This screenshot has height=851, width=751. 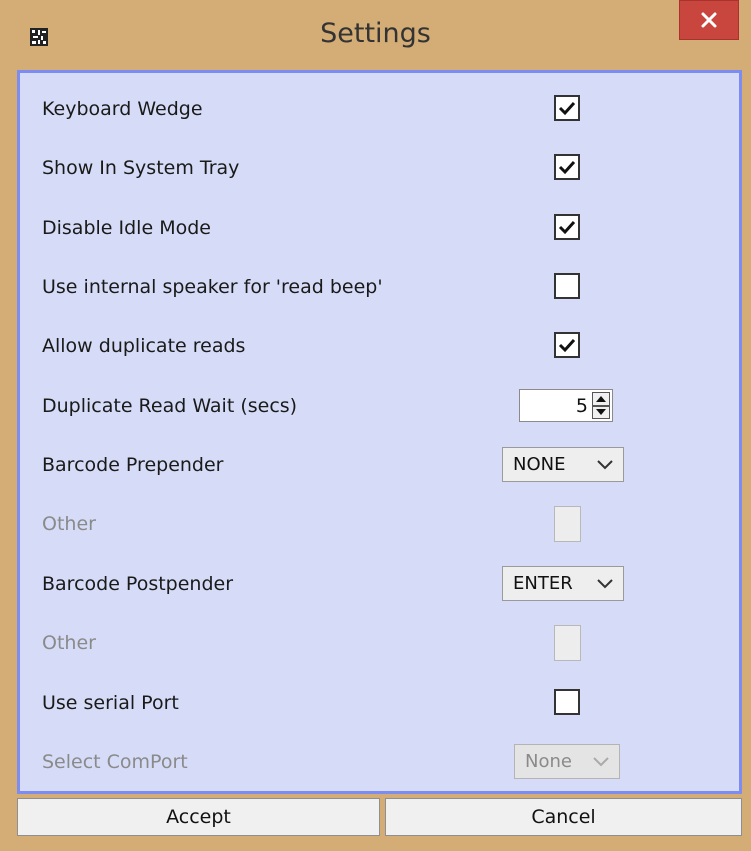 I want to click on allow-duplicates-checkbox, so click(x=567, y=345).